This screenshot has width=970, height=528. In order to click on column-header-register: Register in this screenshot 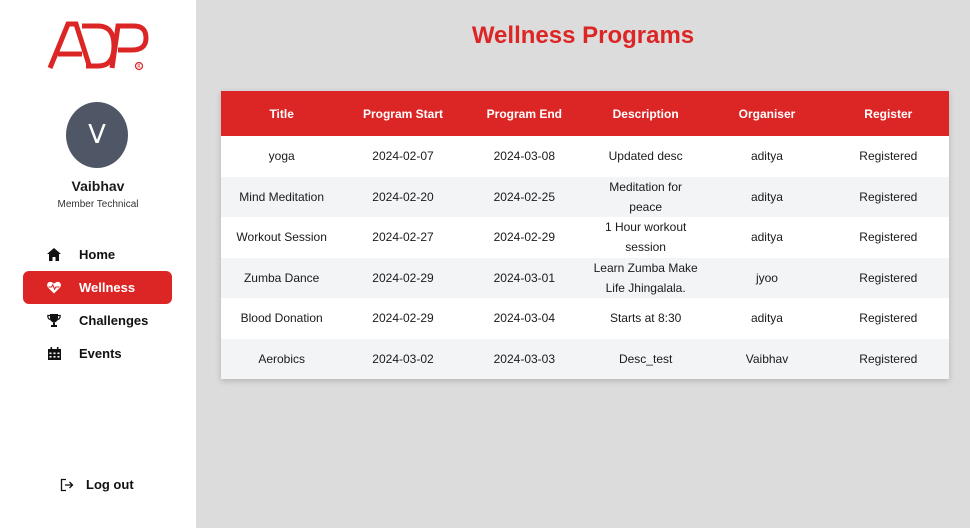, I will do `click(888, 113)`.